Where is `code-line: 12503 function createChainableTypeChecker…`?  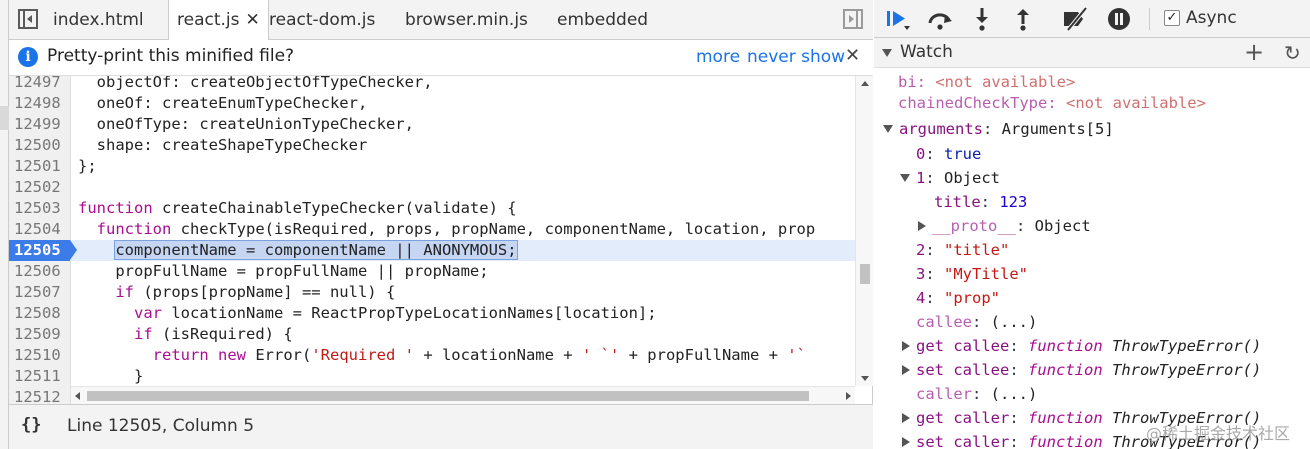 code-line: 12503 function createChainableTypeChecker… is located at coordinates (432, 208).